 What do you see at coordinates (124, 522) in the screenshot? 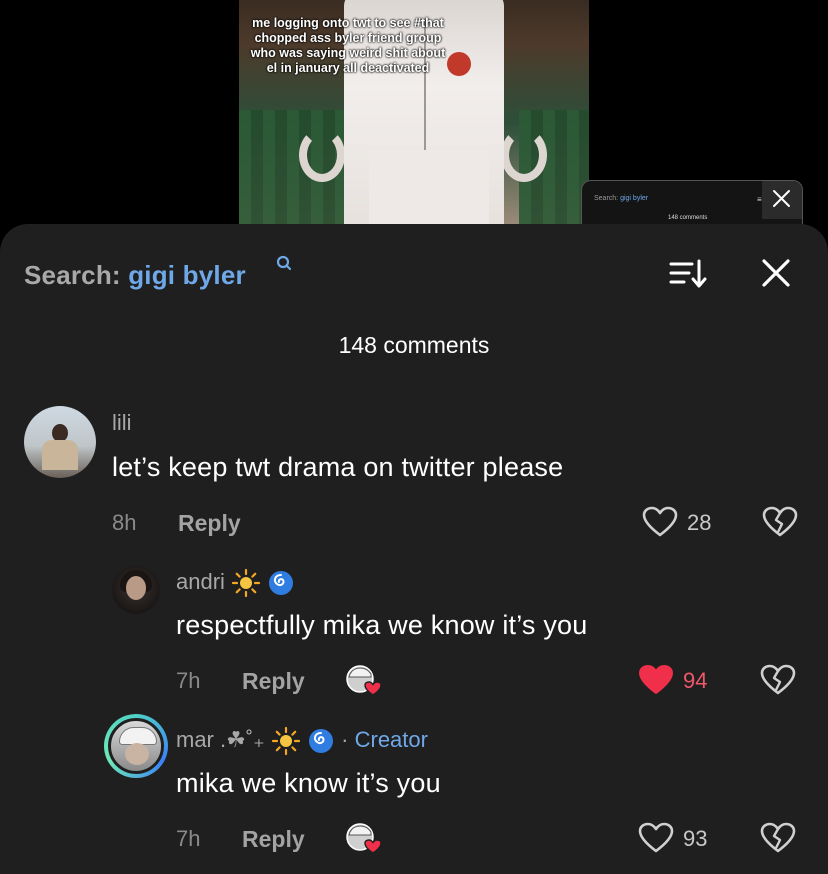
I see `comment-time: 8h` at bounding box center [124, 522].